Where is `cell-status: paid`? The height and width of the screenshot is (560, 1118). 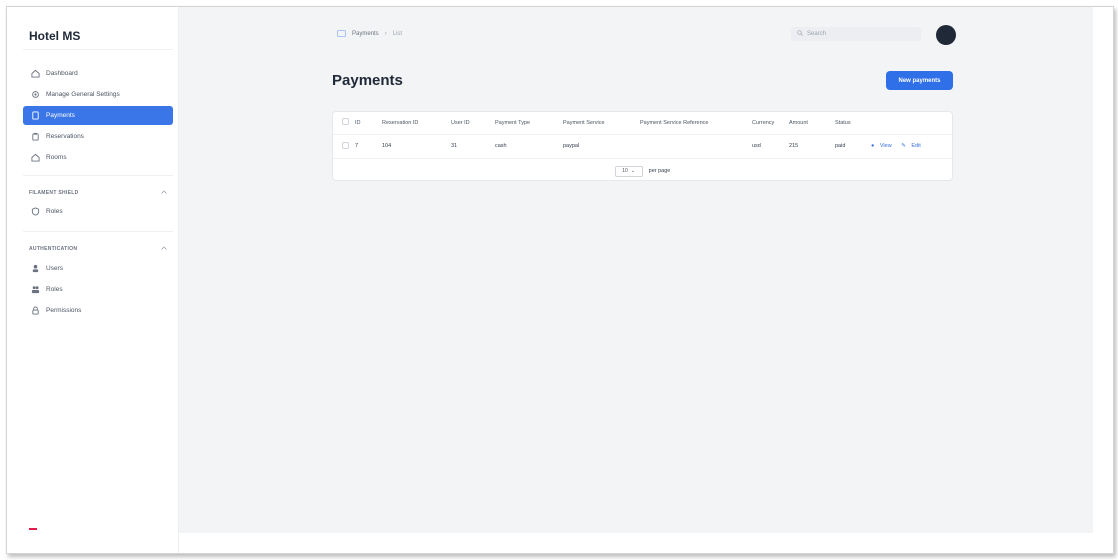
cell-status: paid is located at coordinates (853, 146).